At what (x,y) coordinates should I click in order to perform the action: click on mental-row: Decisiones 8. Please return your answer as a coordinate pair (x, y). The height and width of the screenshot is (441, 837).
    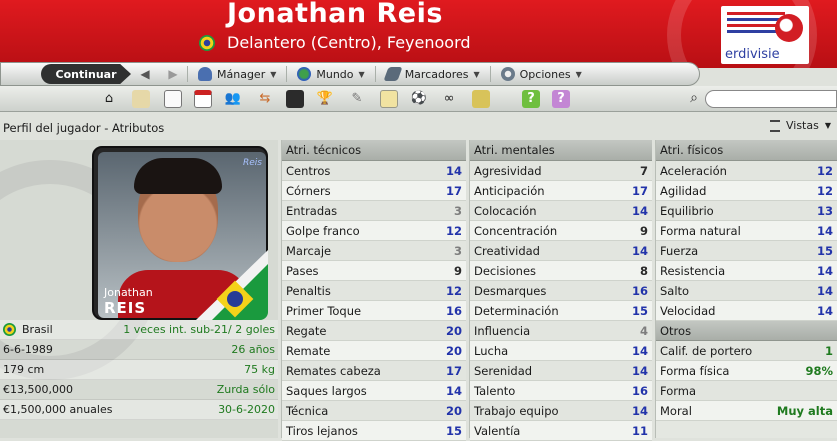
    Looking at the image, I should click on (561, 271).